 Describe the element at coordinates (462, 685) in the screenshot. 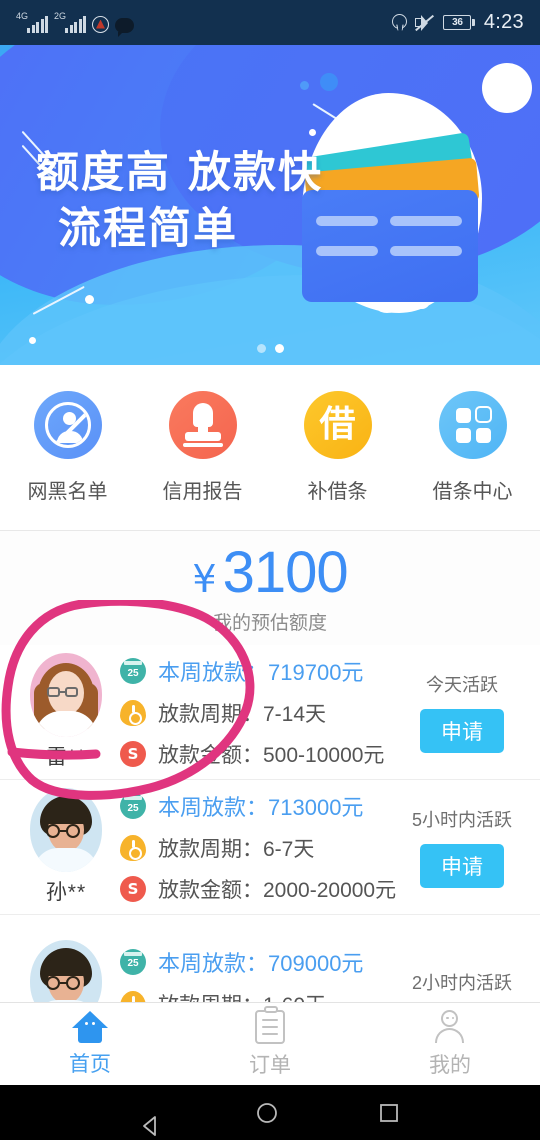

I see `activity-status: 今天活跃` at that location.